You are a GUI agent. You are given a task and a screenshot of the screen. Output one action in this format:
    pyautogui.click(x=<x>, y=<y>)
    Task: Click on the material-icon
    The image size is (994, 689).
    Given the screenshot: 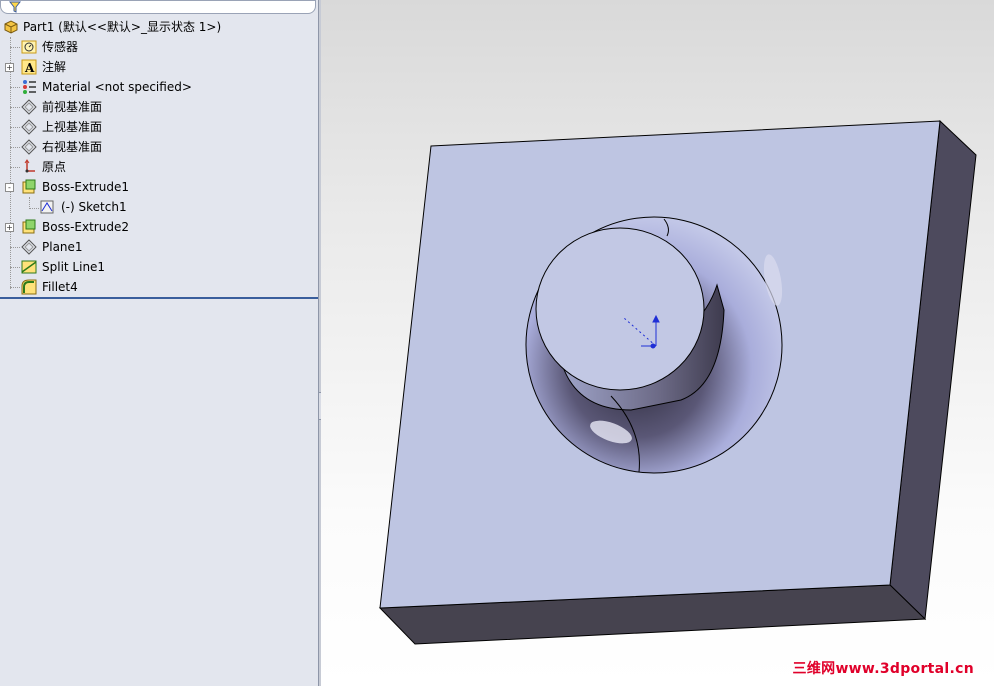 What is the action you would take?
    pyautogui.click(x=29, y=87)
    